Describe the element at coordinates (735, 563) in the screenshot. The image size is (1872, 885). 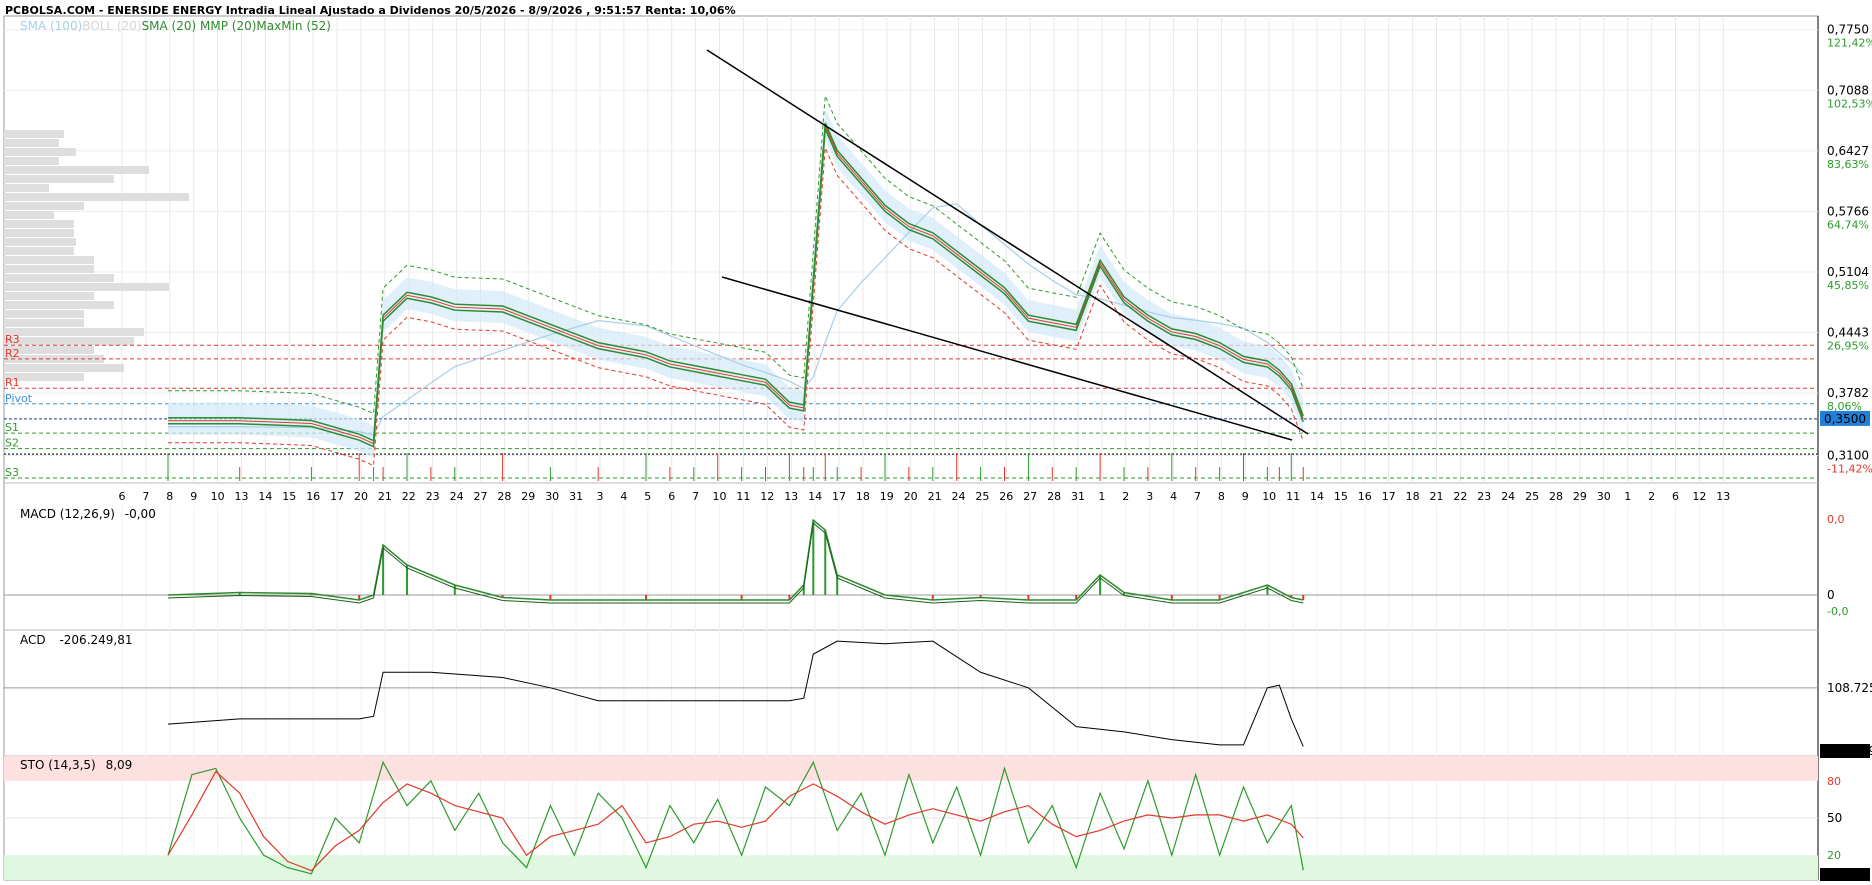
I see `macd-signal-line` at that location.